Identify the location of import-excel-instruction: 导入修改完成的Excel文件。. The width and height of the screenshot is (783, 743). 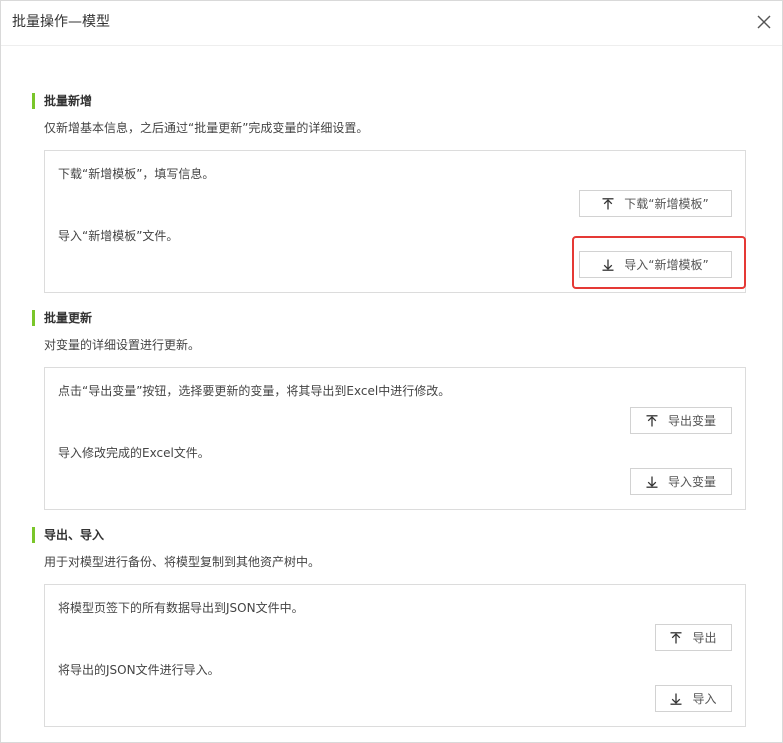
(134, 453).